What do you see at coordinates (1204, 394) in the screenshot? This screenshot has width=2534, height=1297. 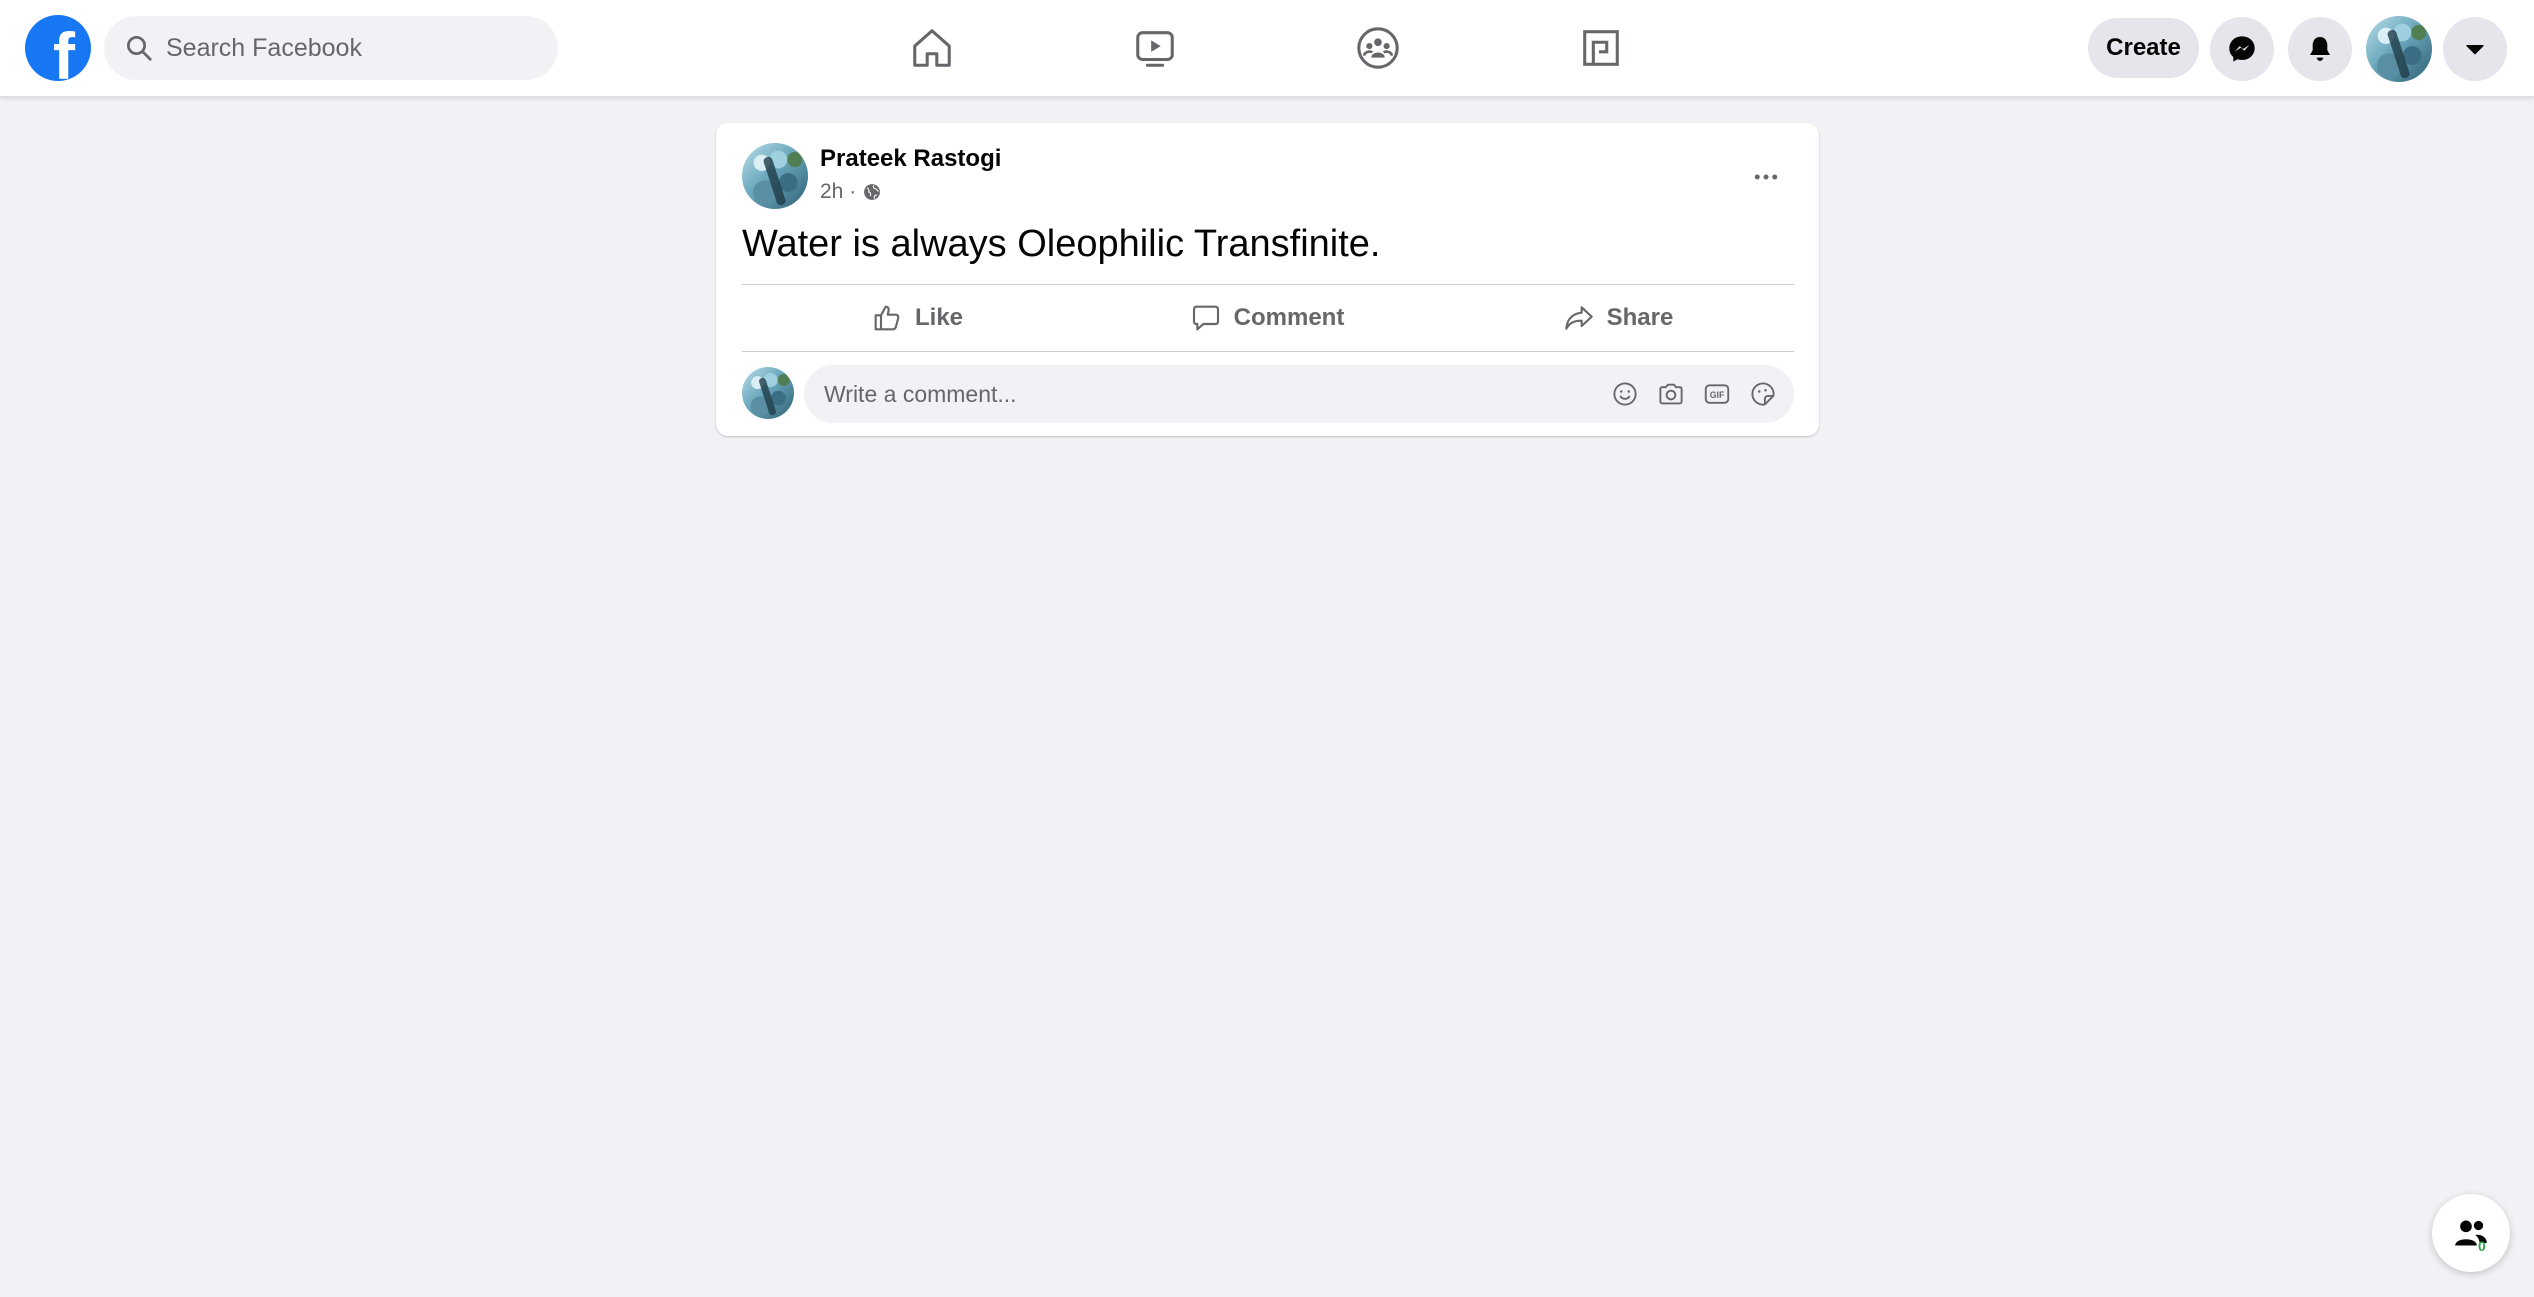 I see `comment-input` at bounding box center [1204, 394].